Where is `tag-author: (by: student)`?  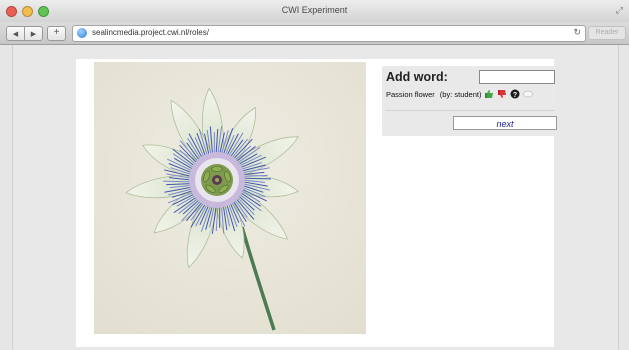 tag-author: (by: student) is located at coordinates (460, 94).